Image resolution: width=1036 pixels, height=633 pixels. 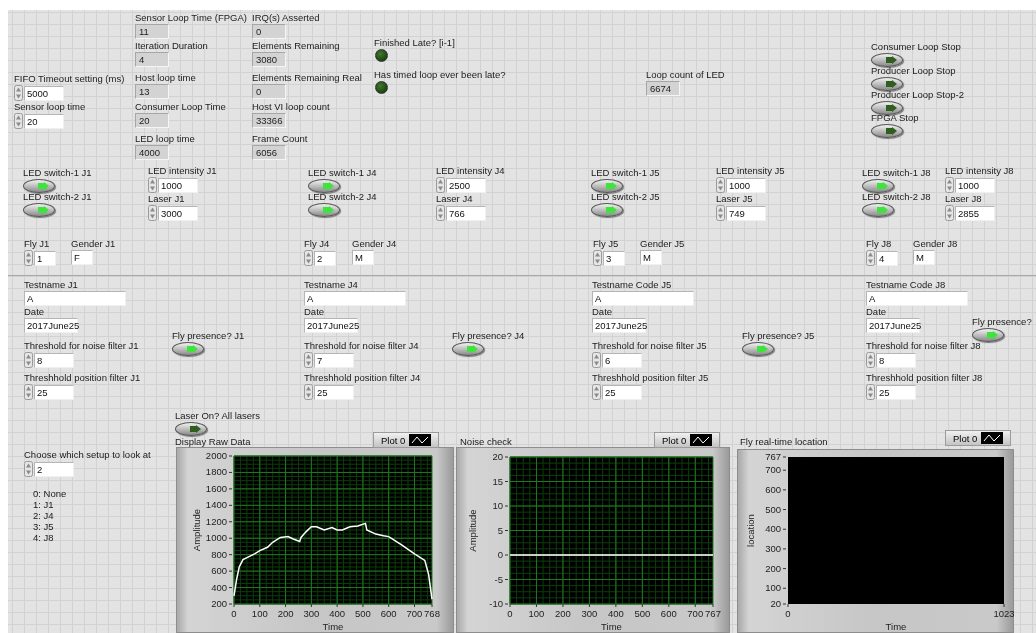 I want to click on tick-label: 600, so click(x=219, y=571).